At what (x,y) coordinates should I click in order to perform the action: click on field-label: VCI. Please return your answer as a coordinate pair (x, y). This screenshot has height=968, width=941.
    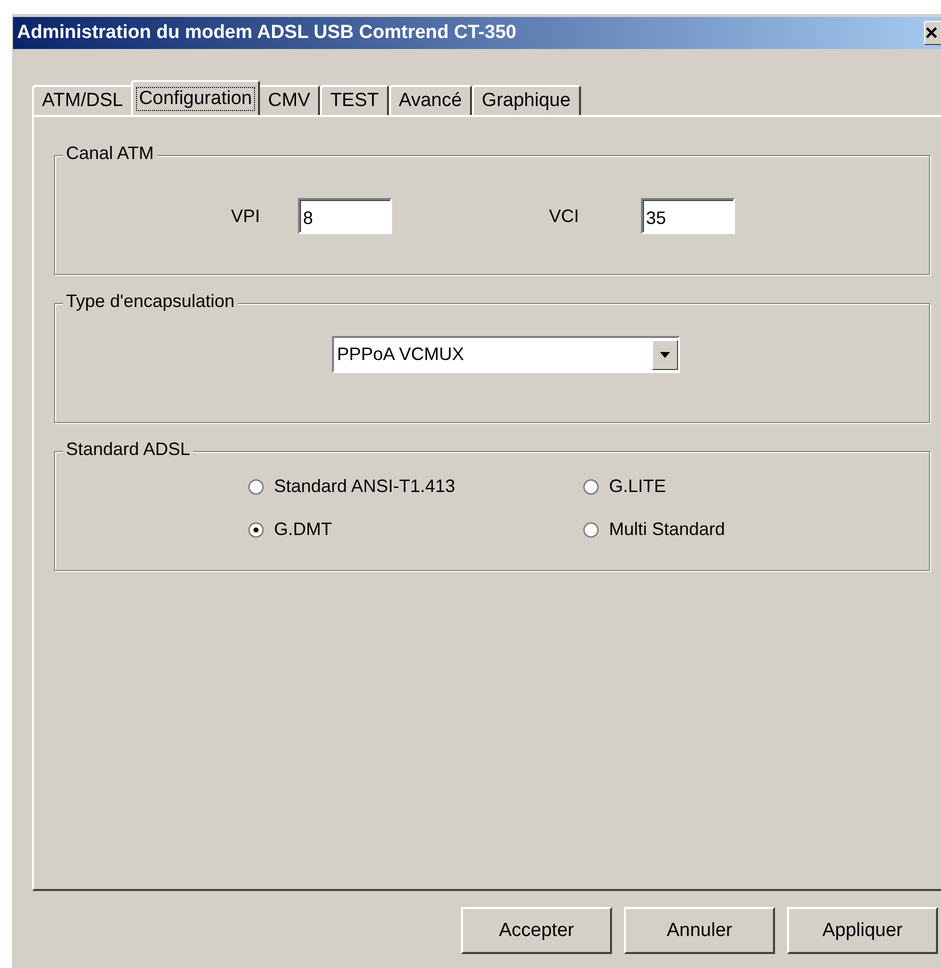
    Looking at the image, I should click on (564, 216).